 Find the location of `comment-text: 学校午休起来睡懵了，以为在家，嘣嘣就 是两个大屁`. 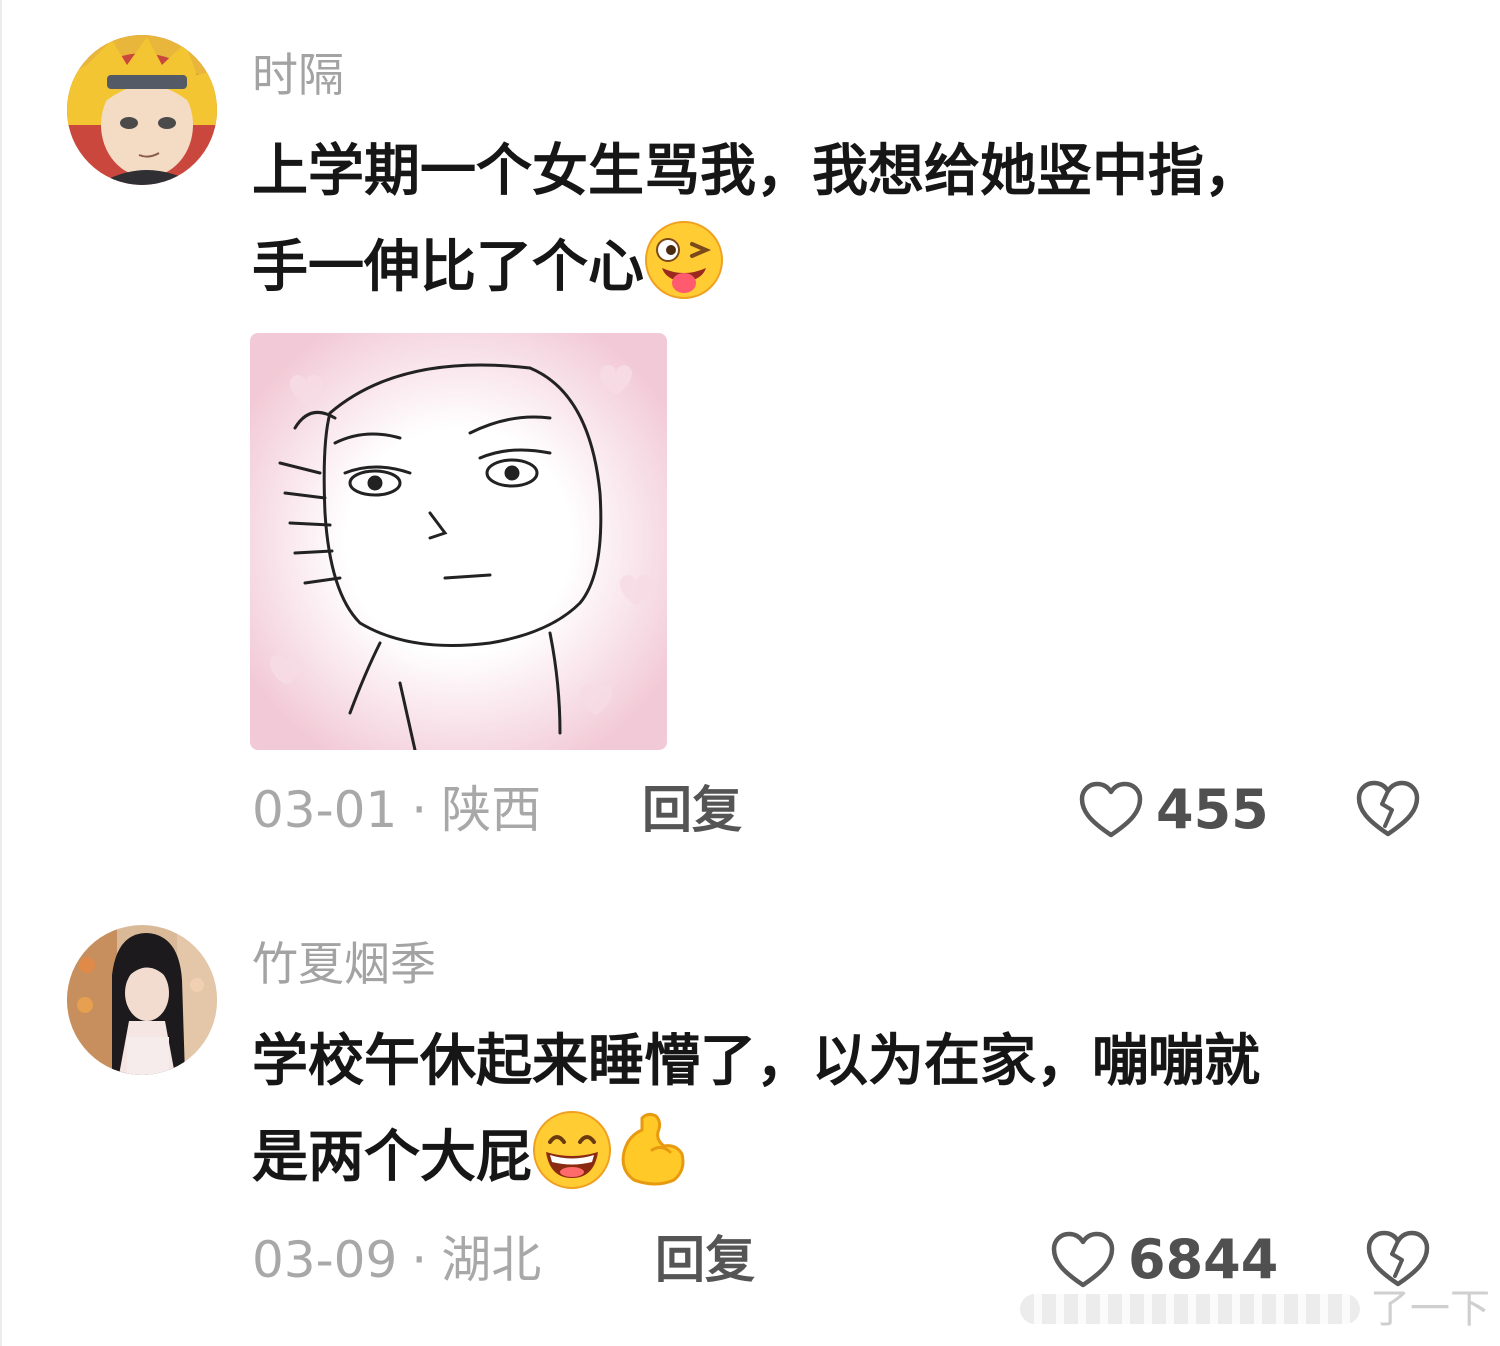

comment-text: 学校午休起来睡懵了，以为在家，嘣嘣就 是两个大屁 is located at coordinates (842, 1110).